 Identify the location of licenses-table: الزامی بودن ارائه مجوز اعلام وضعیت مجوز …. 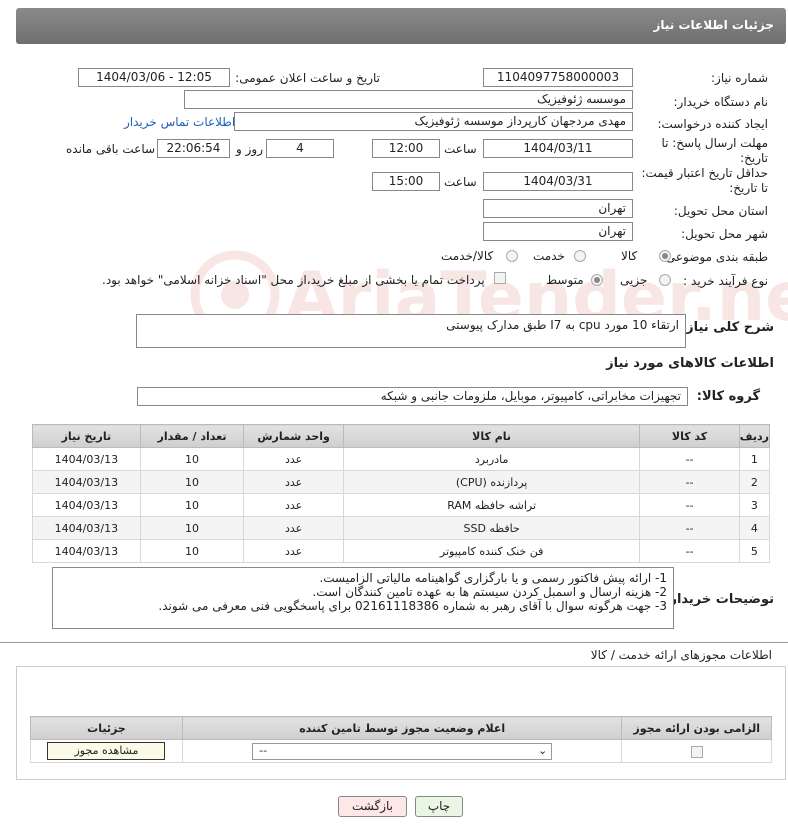
(401, 739).